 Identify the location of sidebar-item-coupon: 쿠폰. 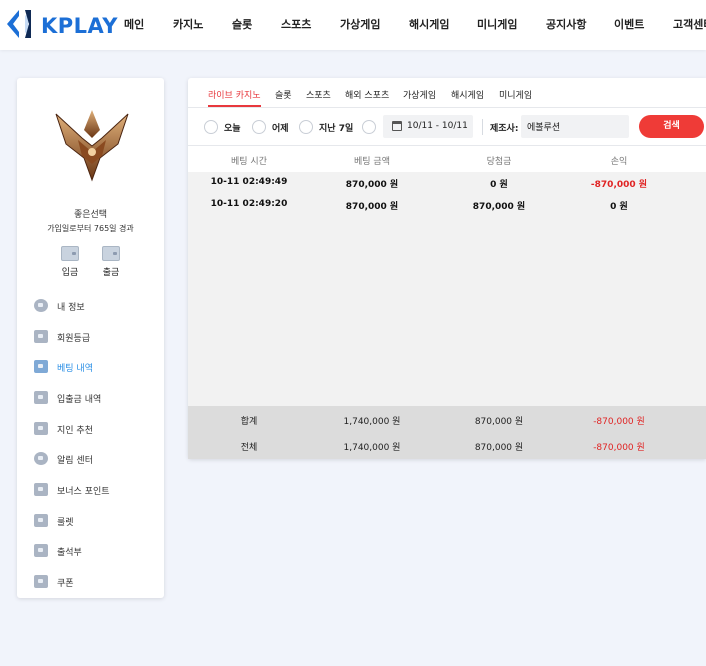
(94, 583).